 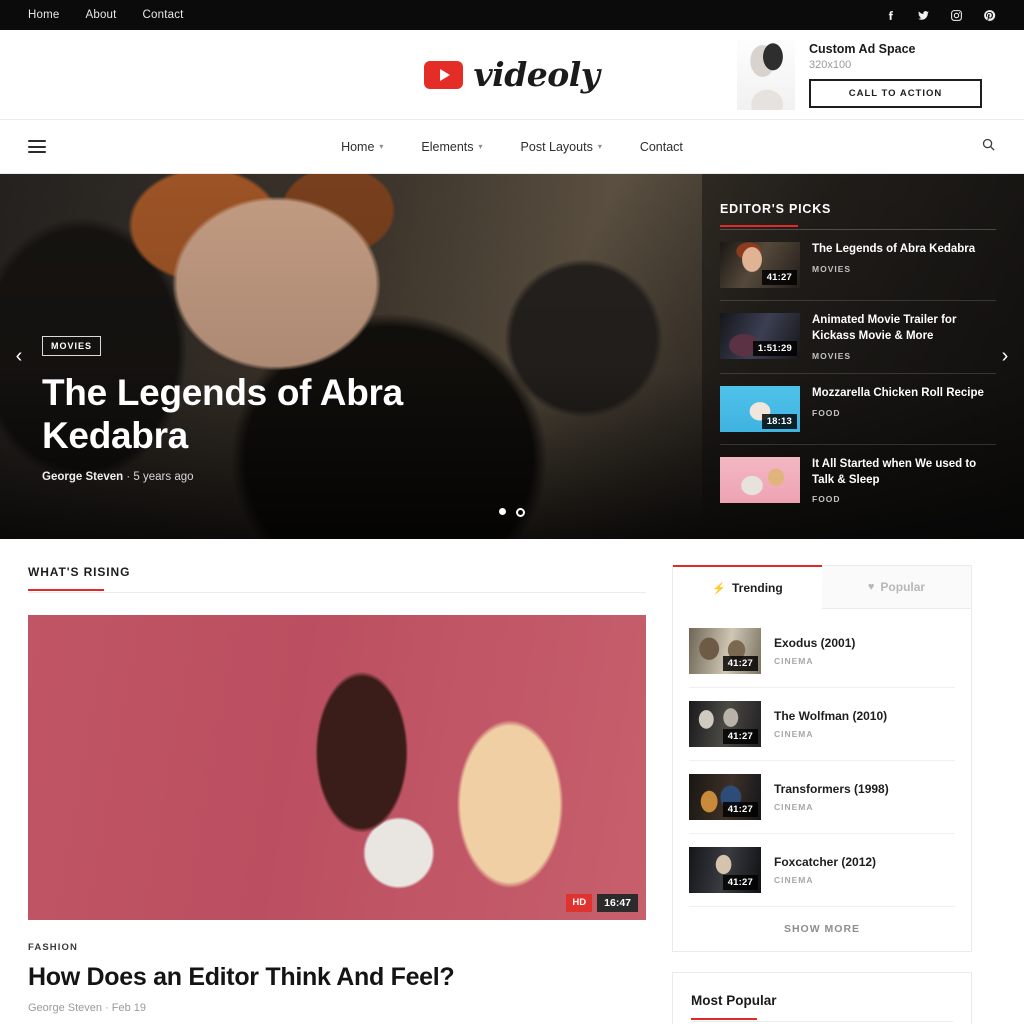 I want to click on tab-popular: ♥ Popular, so click(x=896, y=587).